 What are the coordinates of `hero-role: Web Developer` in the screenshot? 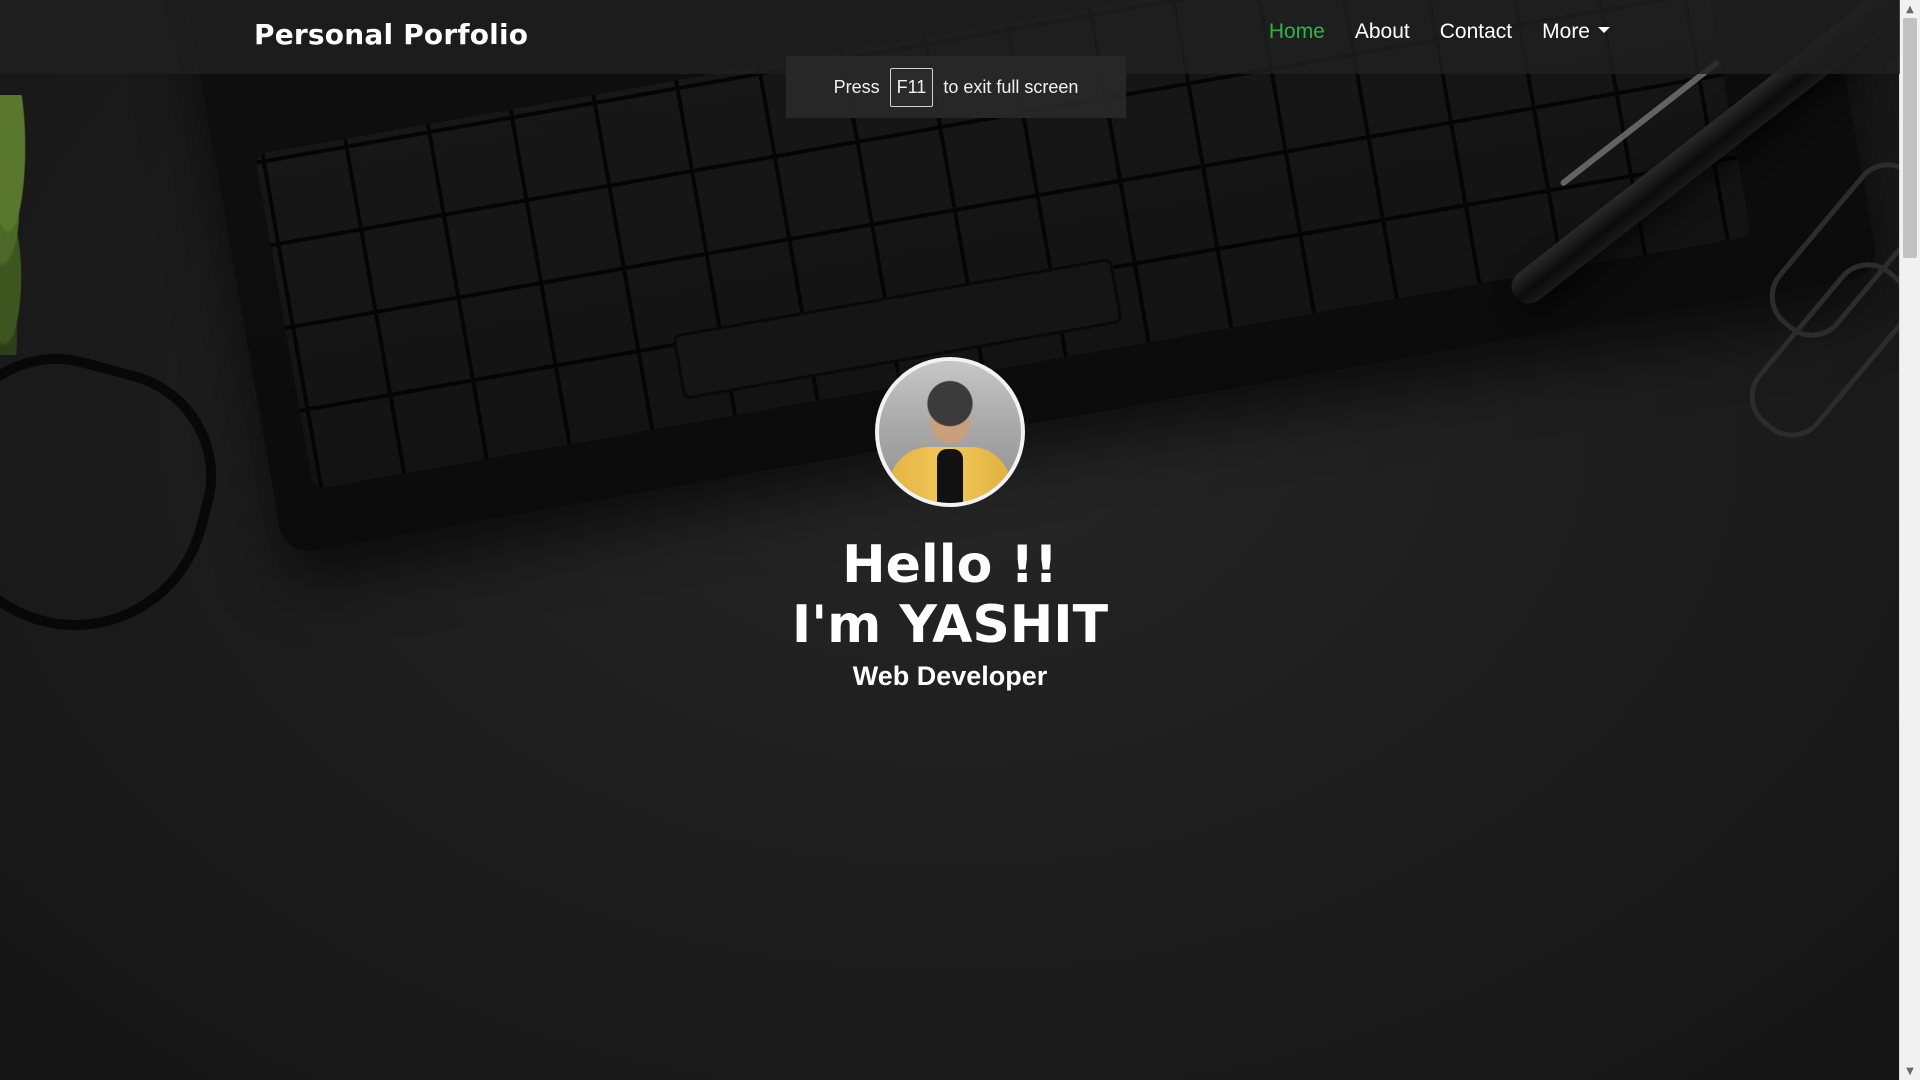 It's located at (950, 676).